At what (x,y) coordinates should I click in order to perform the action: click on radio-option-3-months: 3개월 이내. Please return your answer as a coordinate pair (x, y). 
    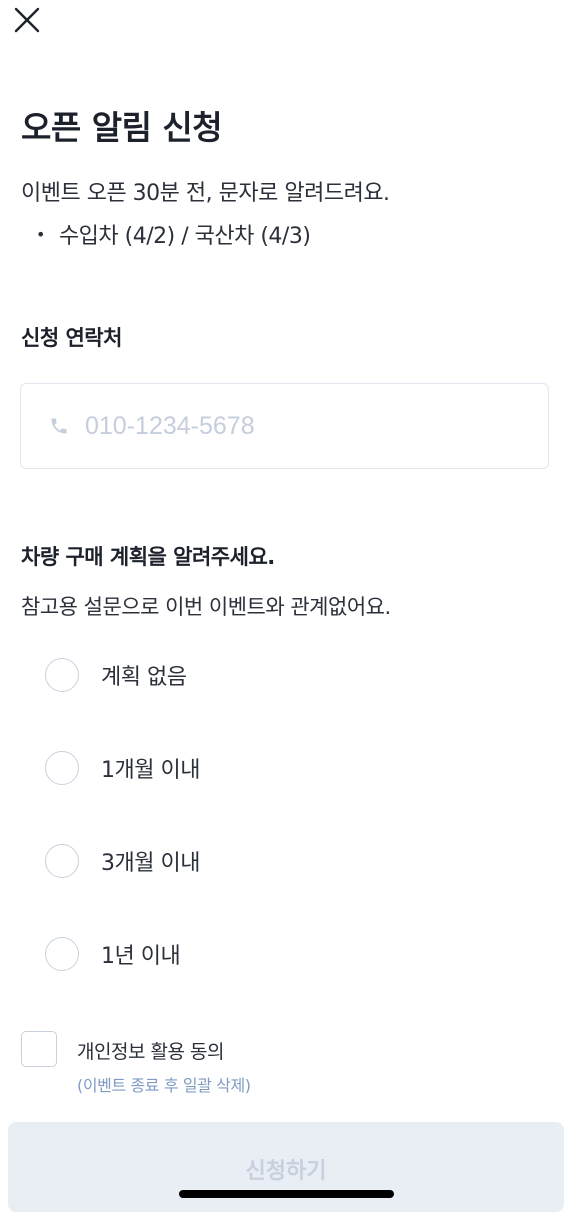
    Looking at the image, I should click on (122, 861).